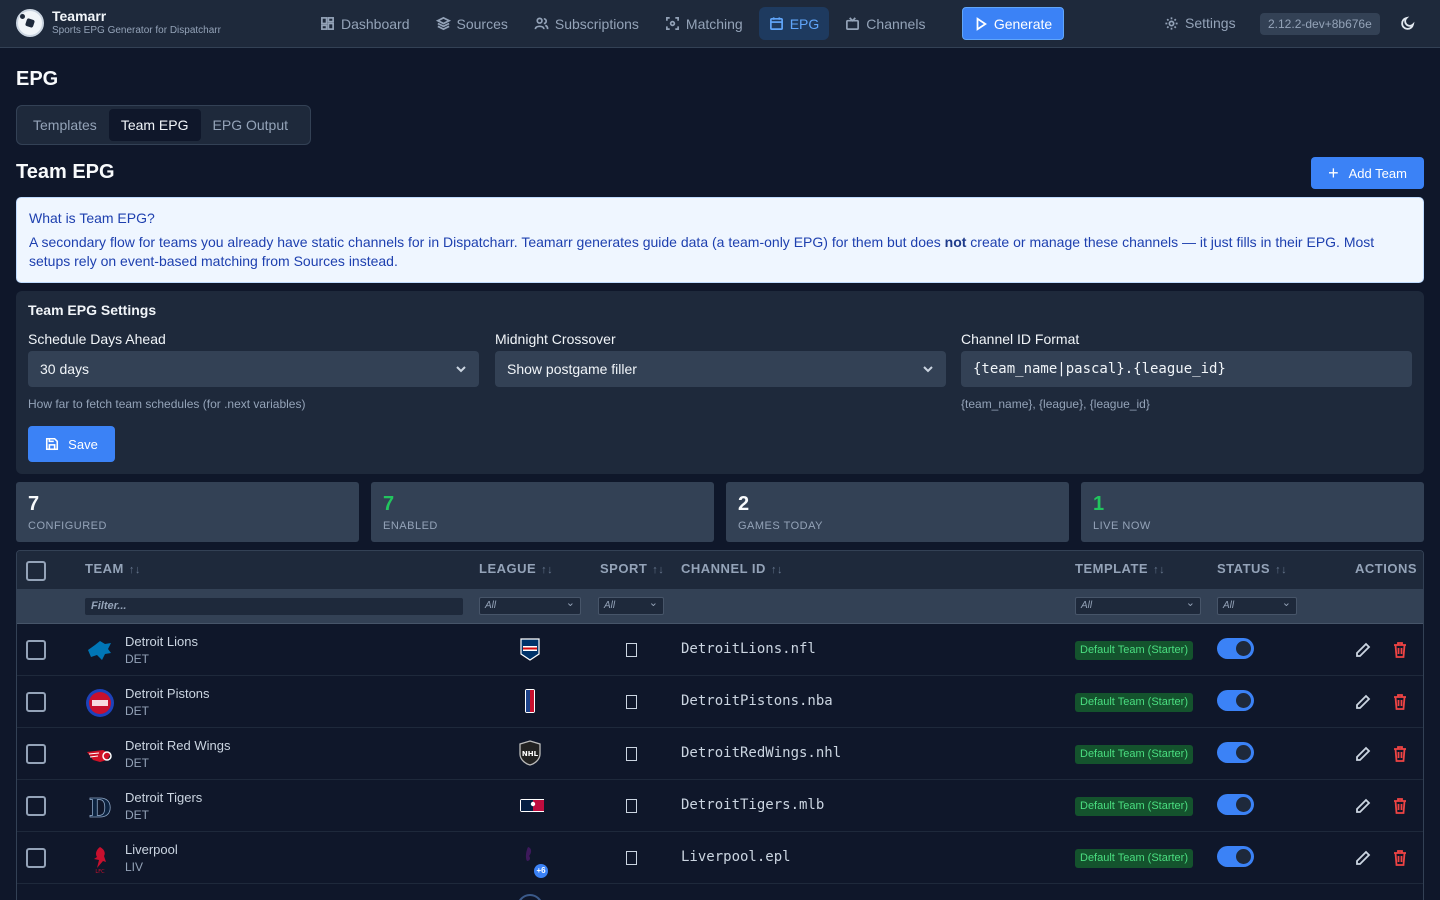  Describe the element at coordinates (36, 571) in the screenshot. I see `select-all-checkbox` at that location.